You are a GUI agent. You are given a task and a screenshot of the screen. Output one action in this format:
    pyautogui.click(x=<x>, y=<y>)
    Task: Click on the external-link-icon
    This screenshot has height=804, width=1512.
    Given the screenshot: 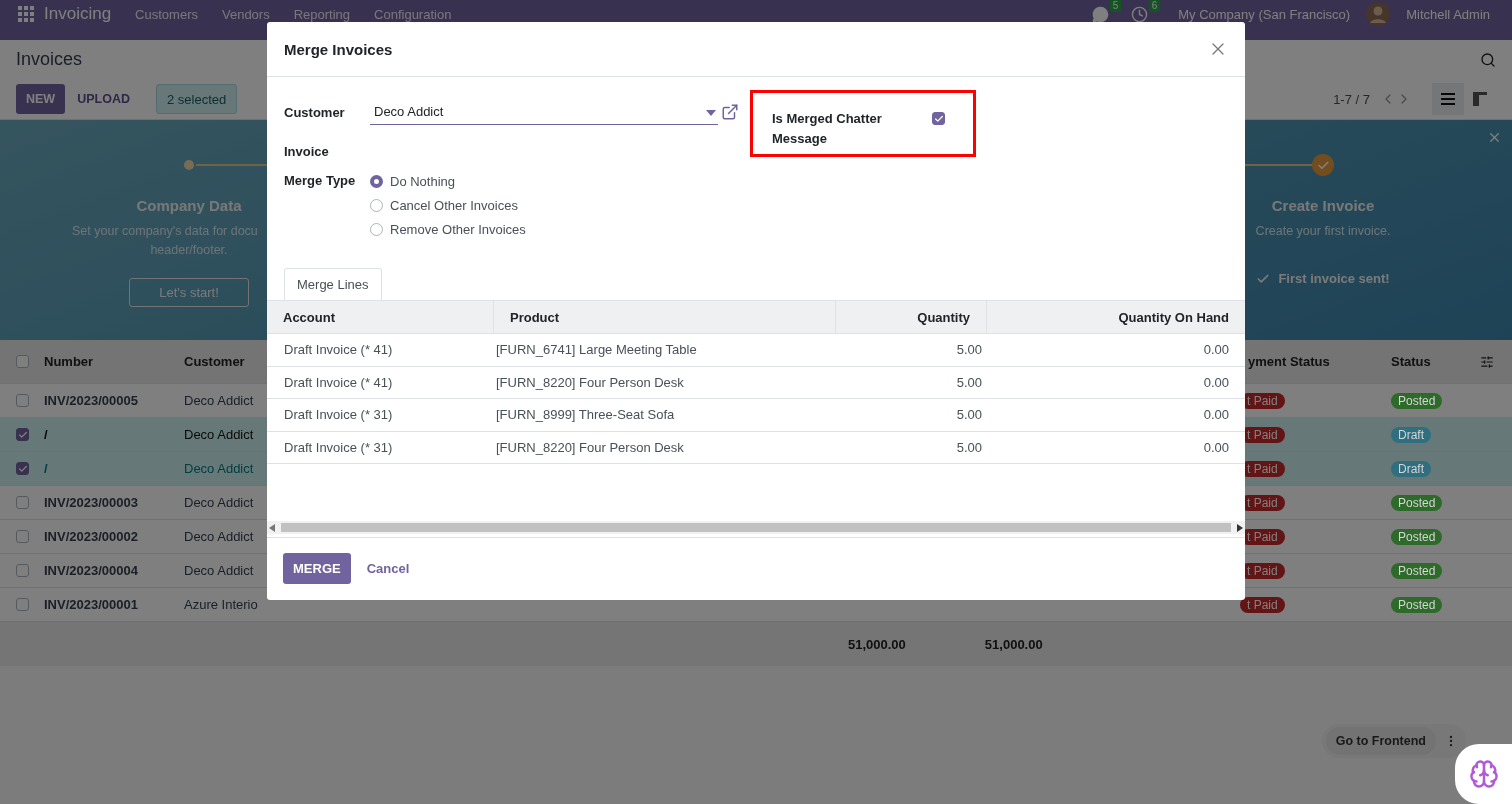 What is the action you would take?
    pyautogui.click(x=730, y=112)
    